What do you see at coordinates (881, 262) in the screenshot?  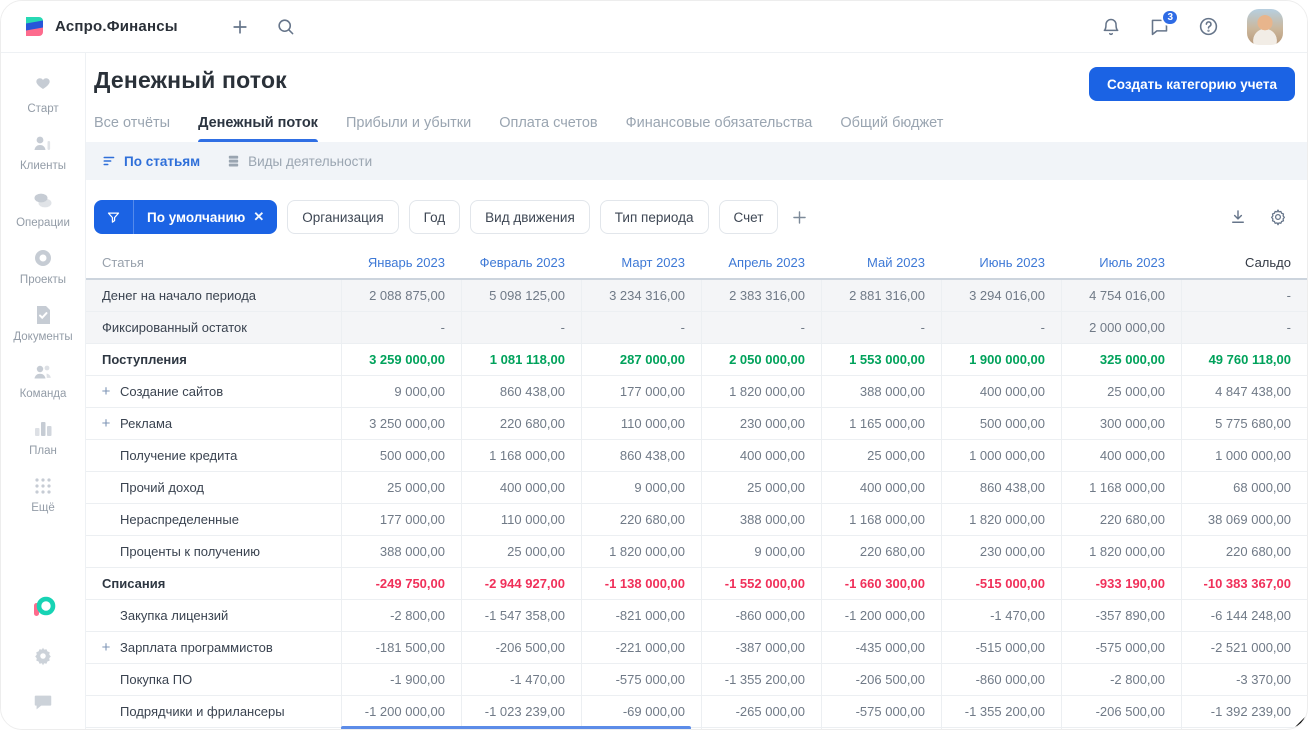 I see `column-header-5: Май 2023` at bounding box center [881, 262].